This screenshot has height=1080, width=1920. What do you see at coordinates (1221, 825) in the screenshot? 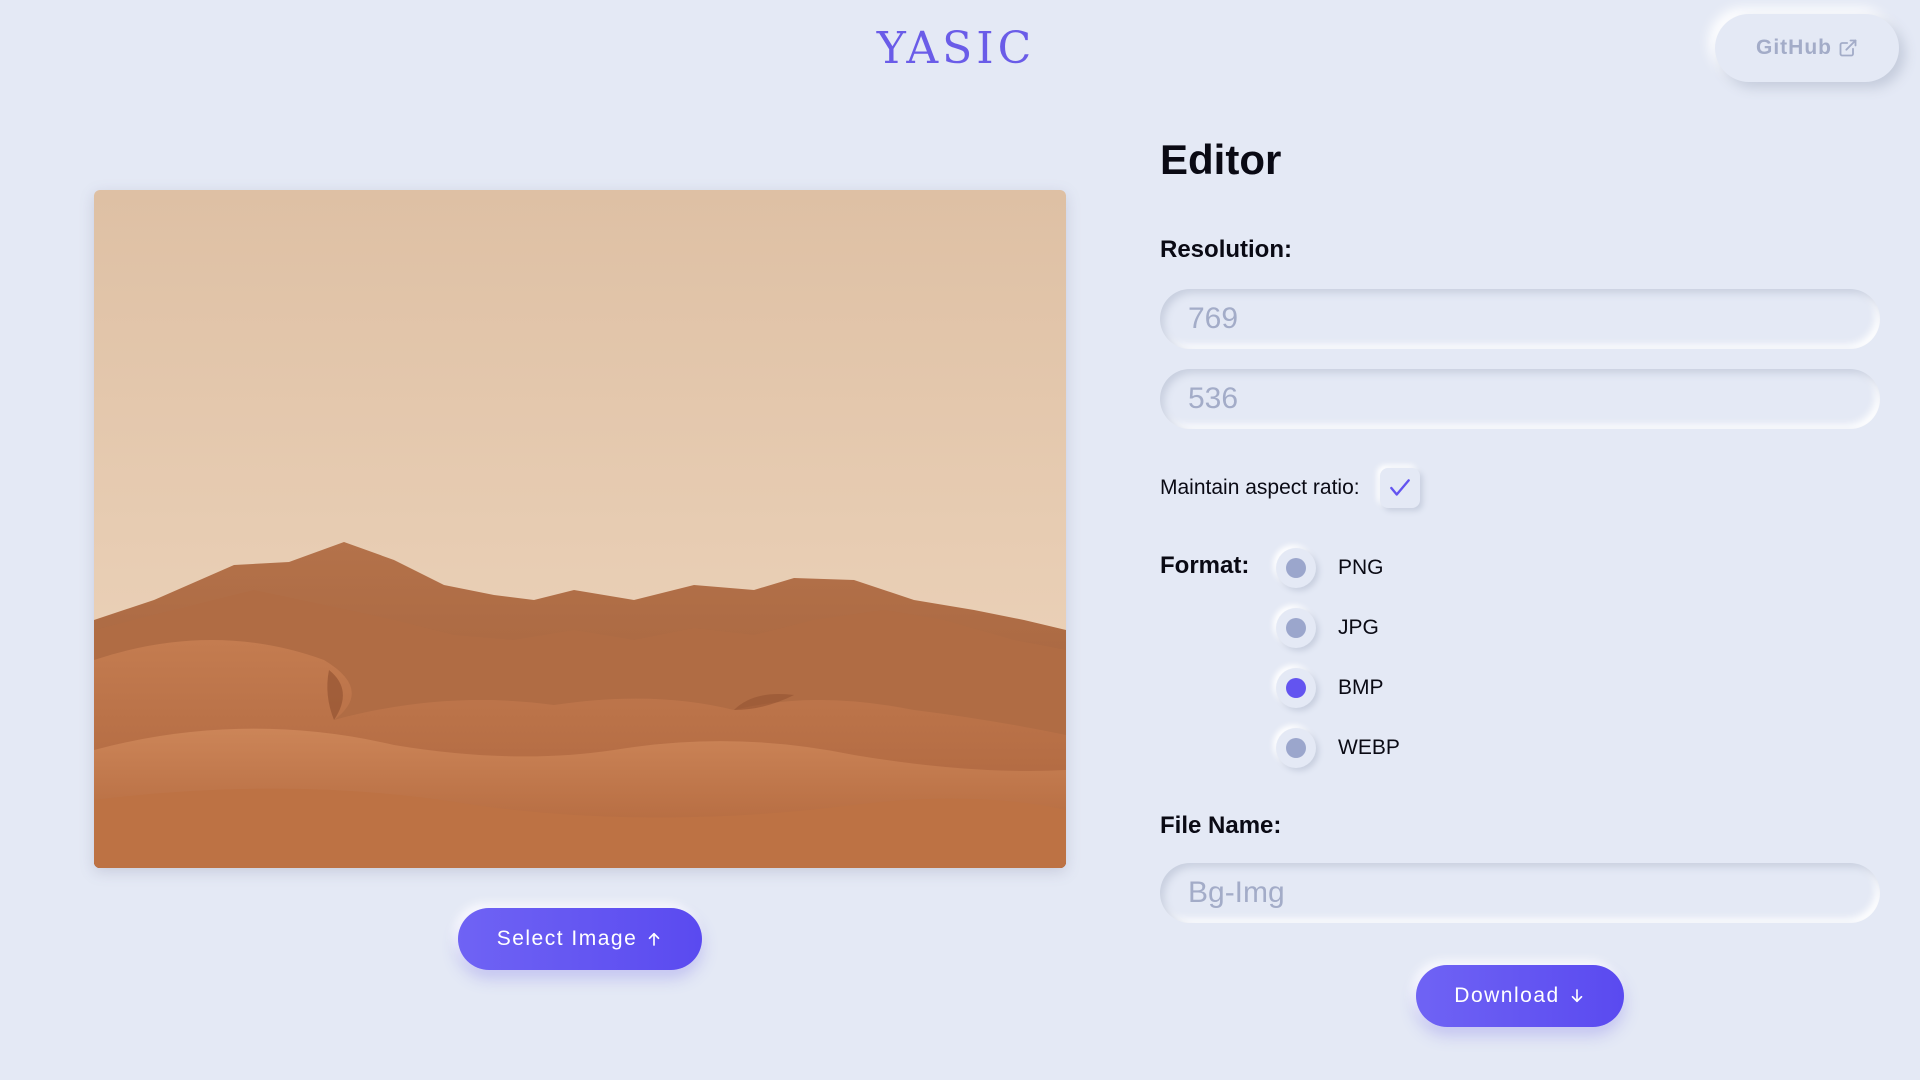
I see `file-name-label: File Name:` at bounding box center [1221, 825].